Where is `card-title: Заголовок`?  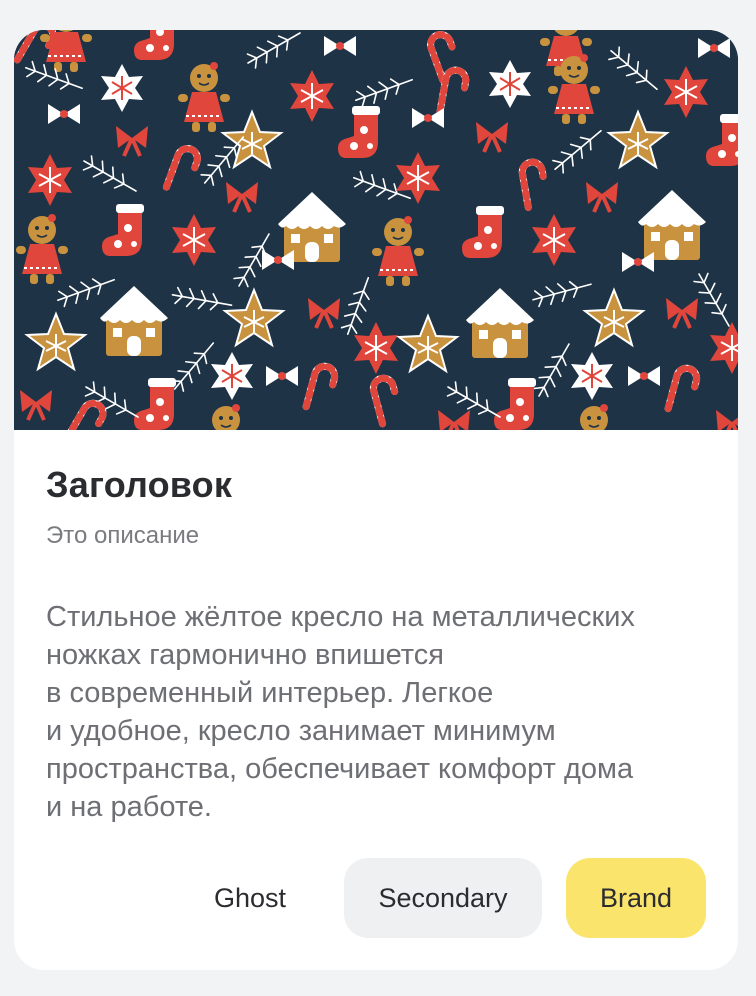 card-title: Заголовок is located at coordinates (139, 484).